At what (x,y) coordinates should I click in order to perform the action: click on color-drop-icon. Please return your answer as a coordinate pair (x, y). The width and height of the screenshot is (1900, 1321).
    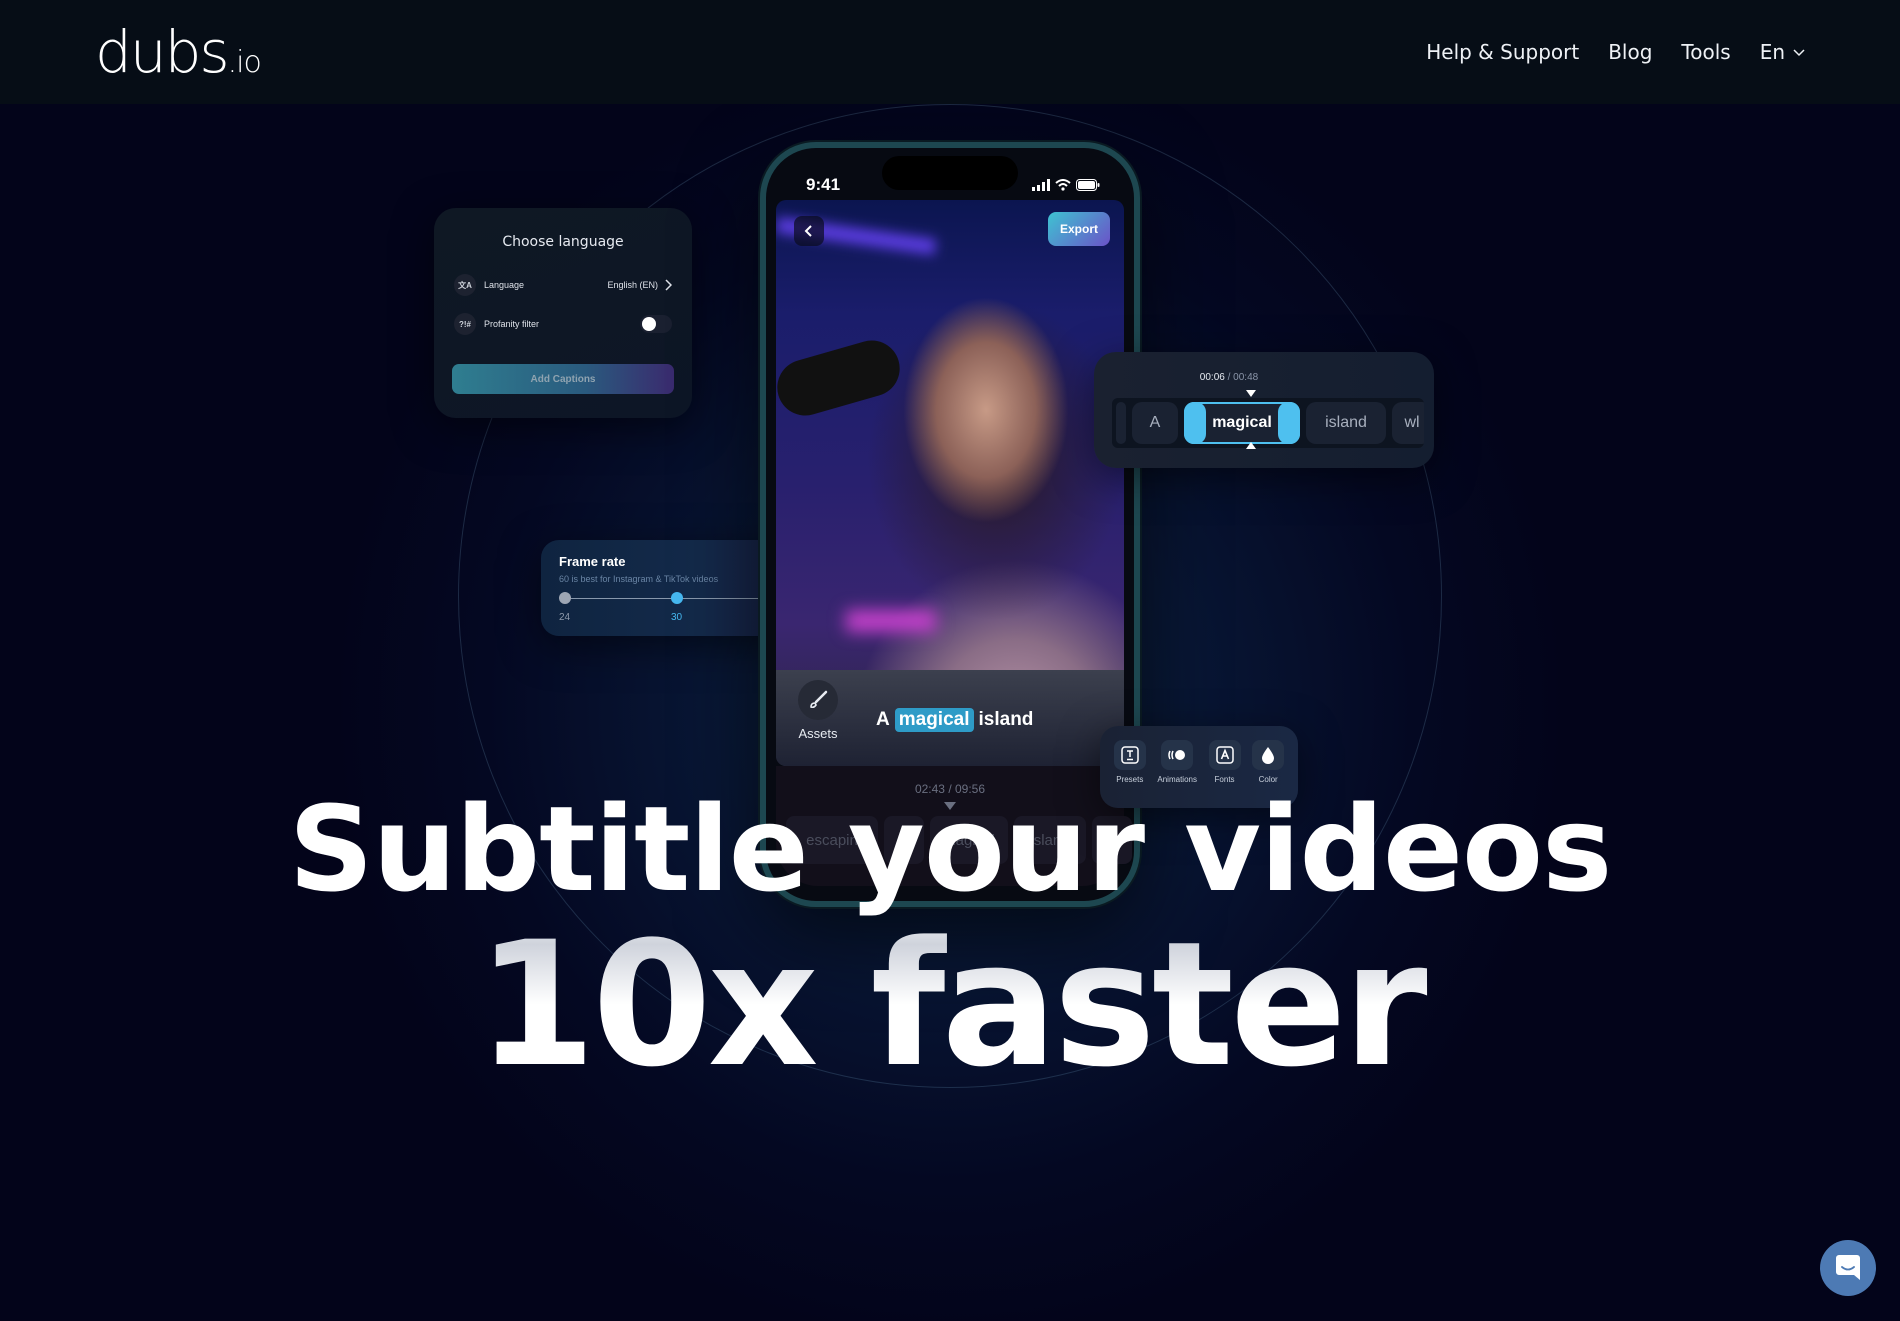
    Looking at the image, I should click on (1268, 755).